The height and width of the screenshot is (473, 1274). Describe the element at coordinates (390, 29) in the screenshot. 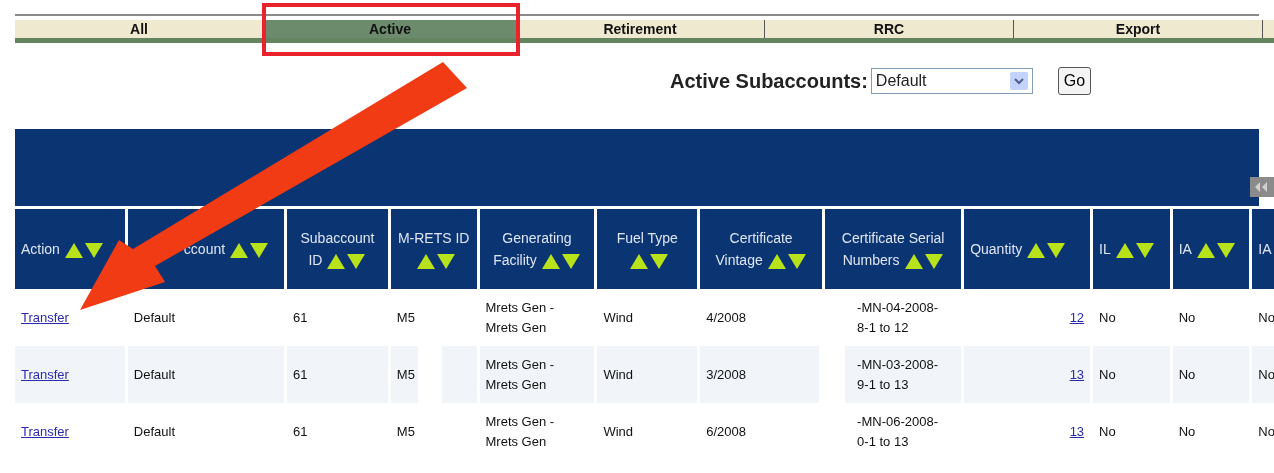

I see `tab: Active` at that location.